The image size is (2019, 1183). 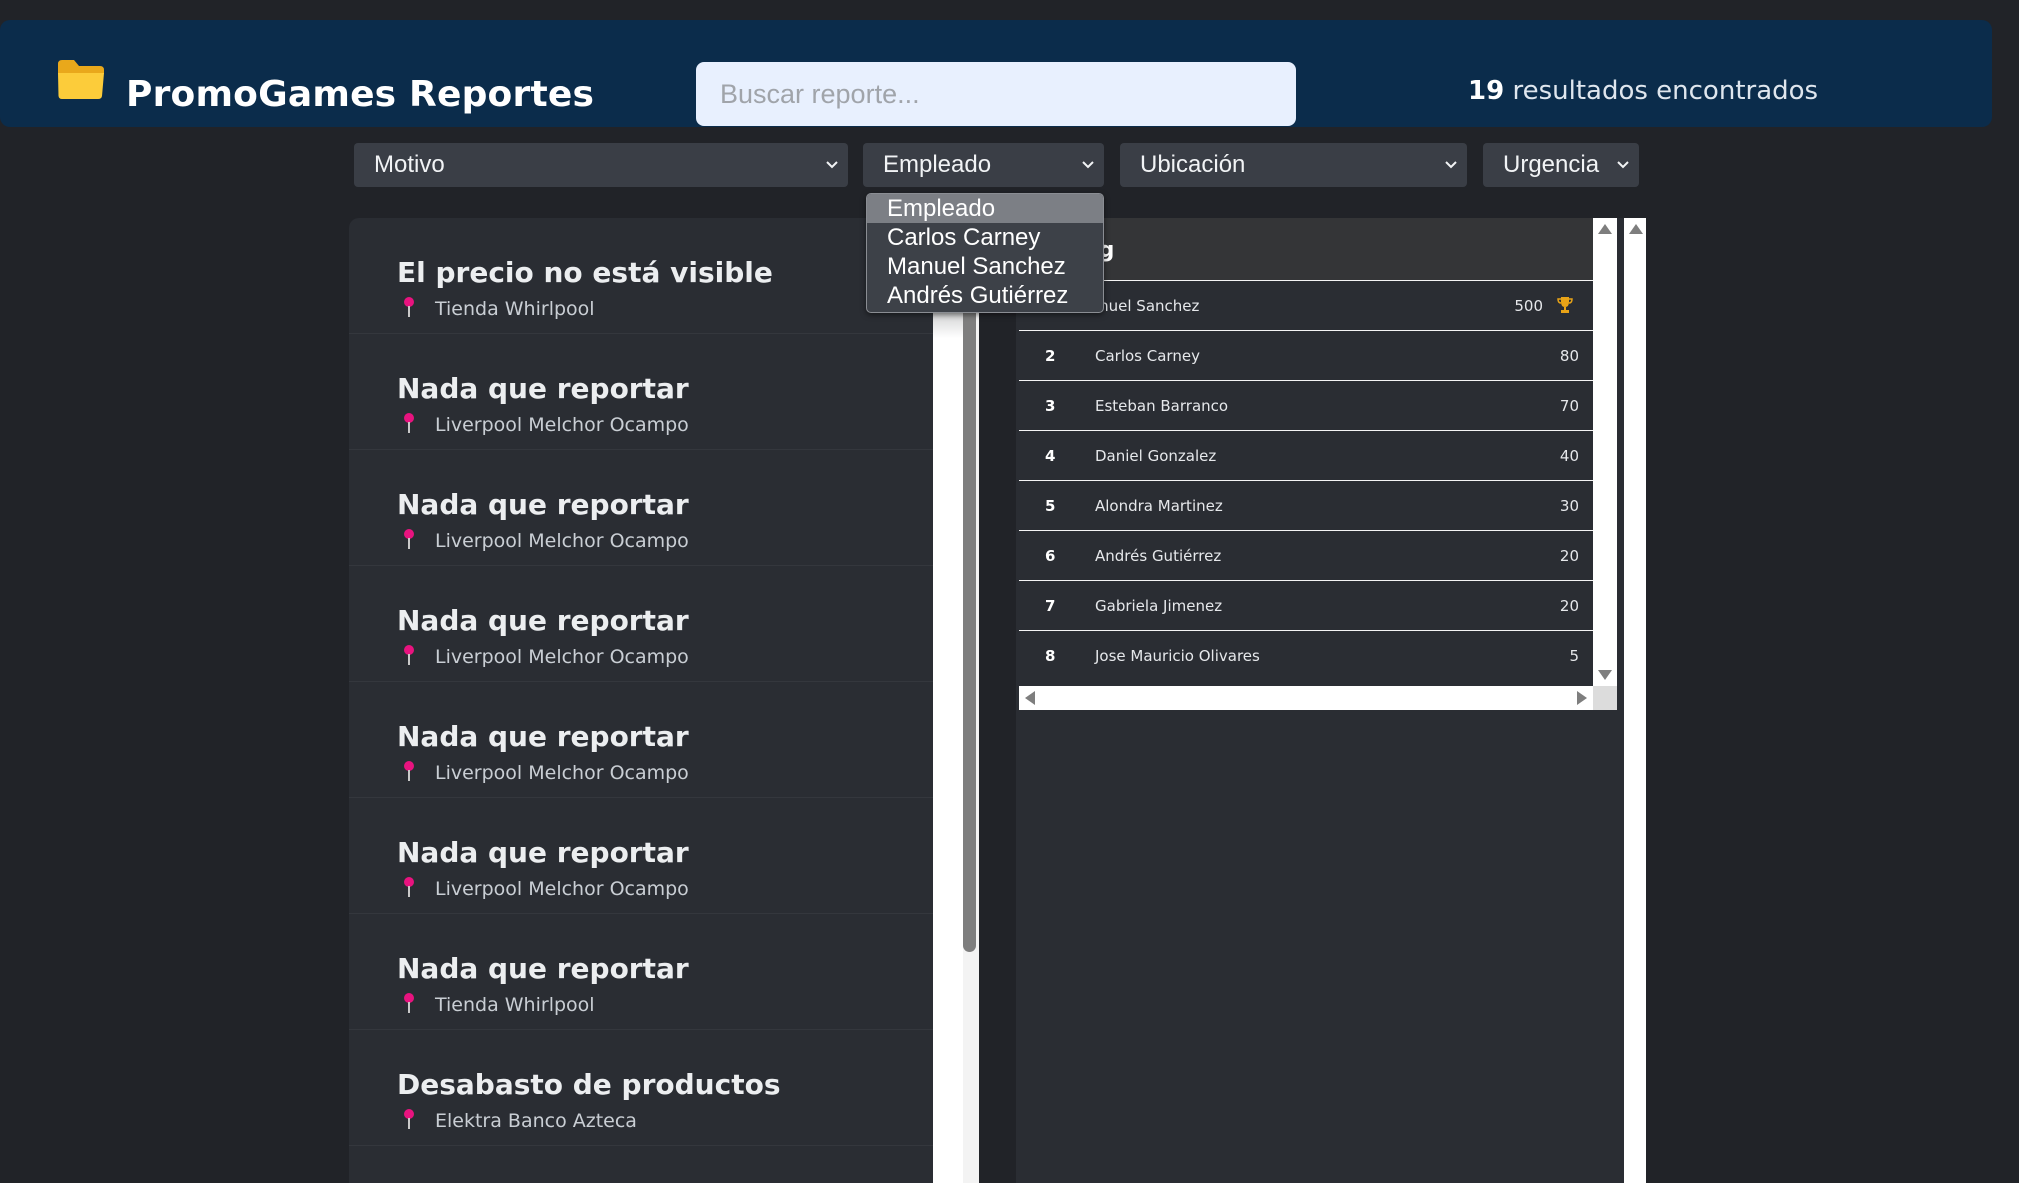 I want to click on ranking-row: Manuel Sanchez 500, so click(x=1306, y=305).